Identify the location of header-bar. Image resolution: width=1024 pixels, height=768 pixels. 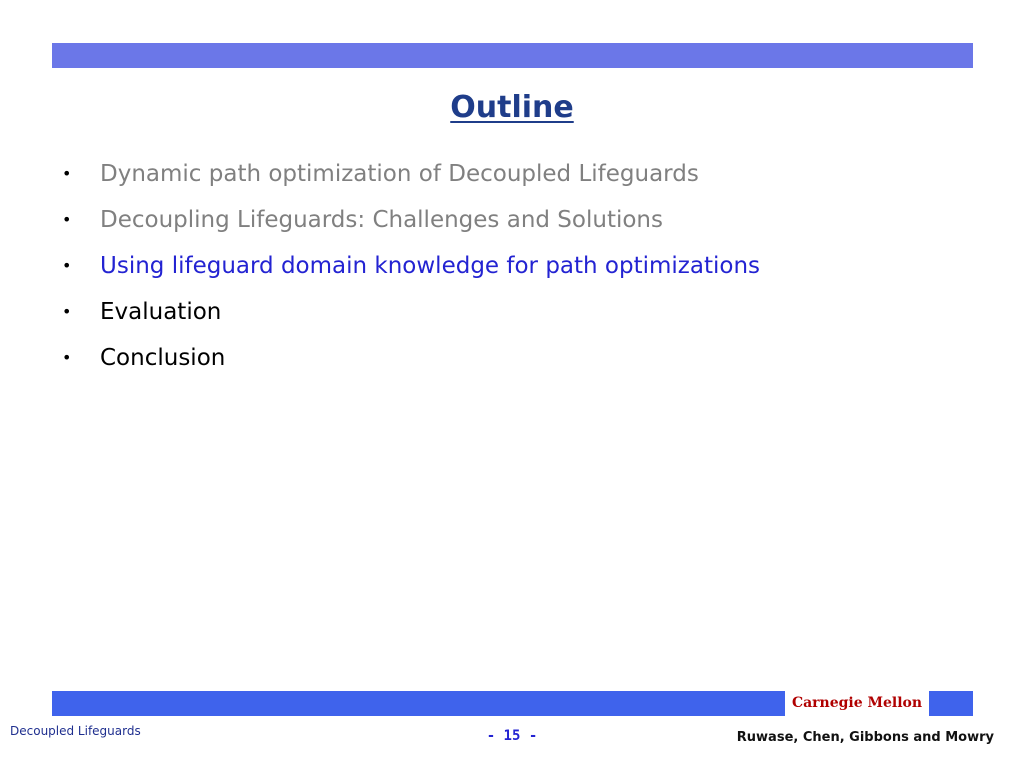
(512, 55).